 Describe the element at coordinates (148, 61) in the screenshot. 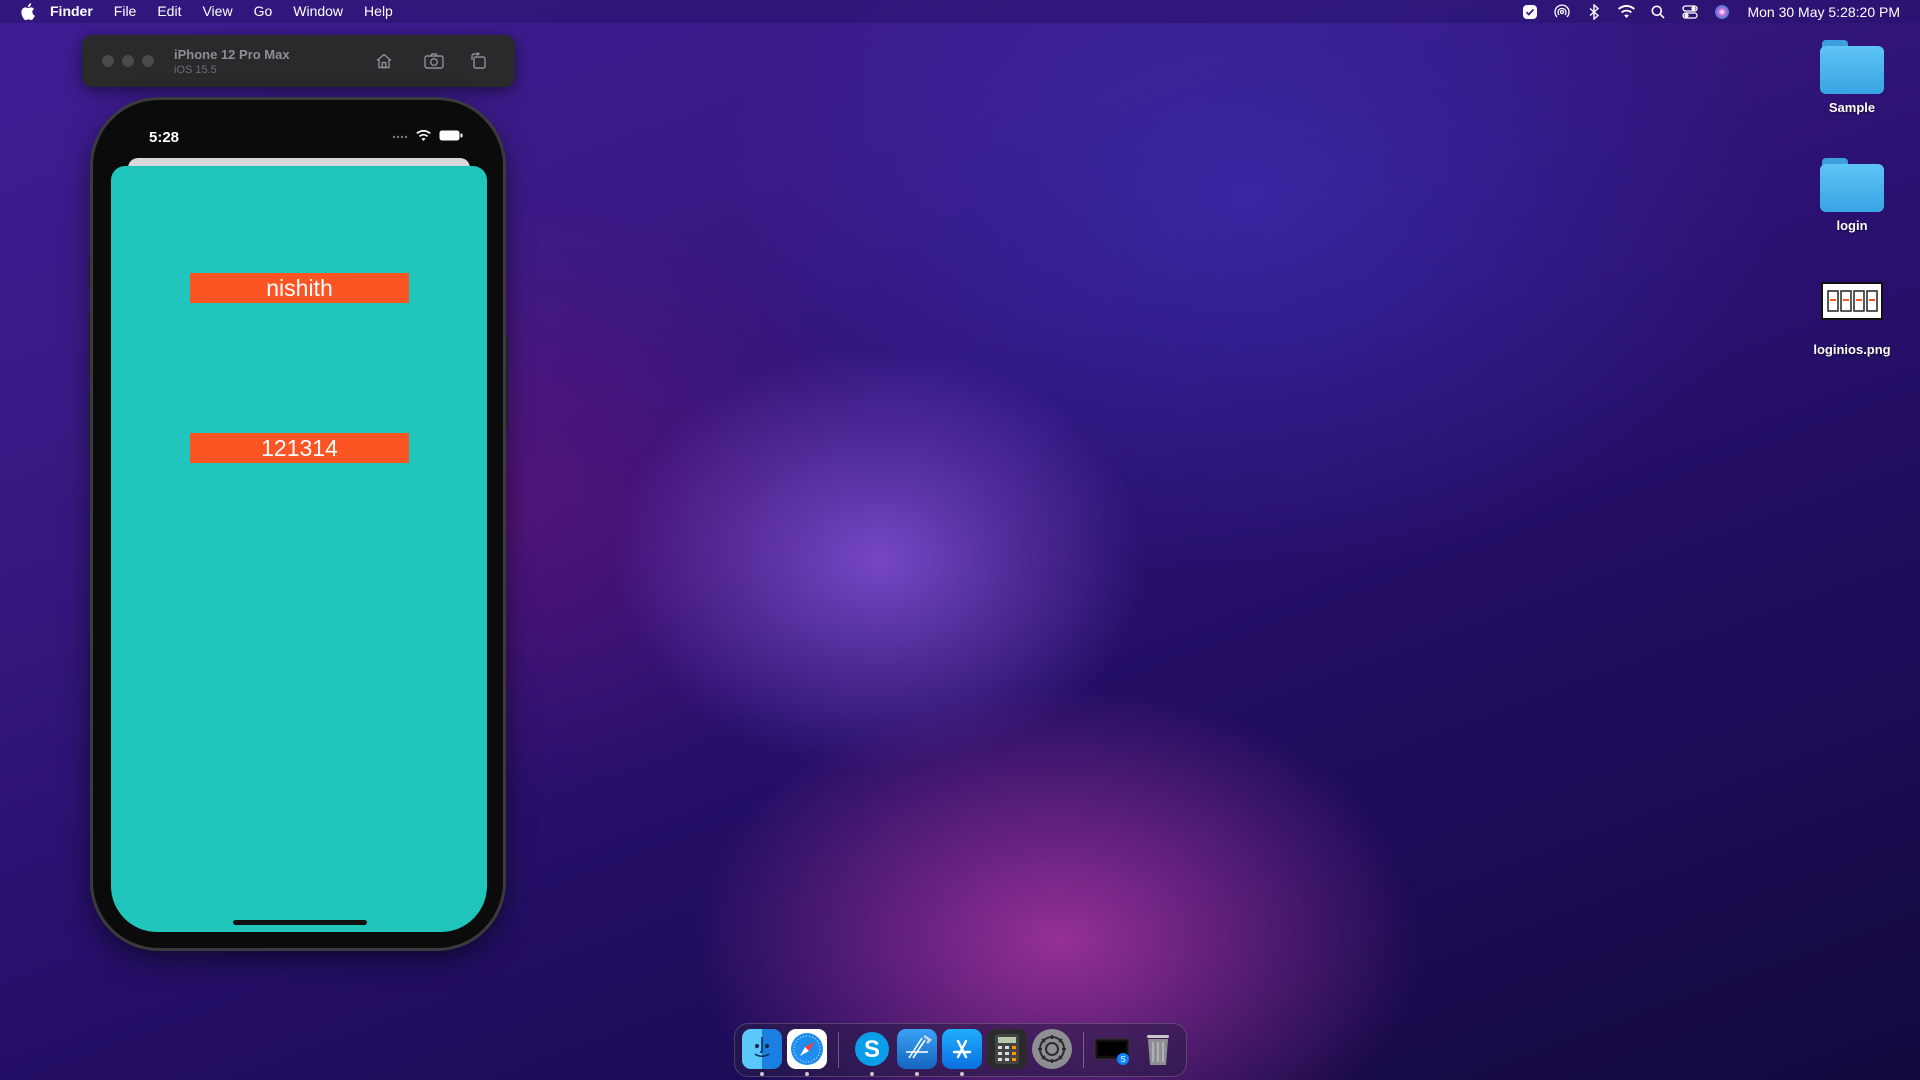

I see `zoom-button` at that location.